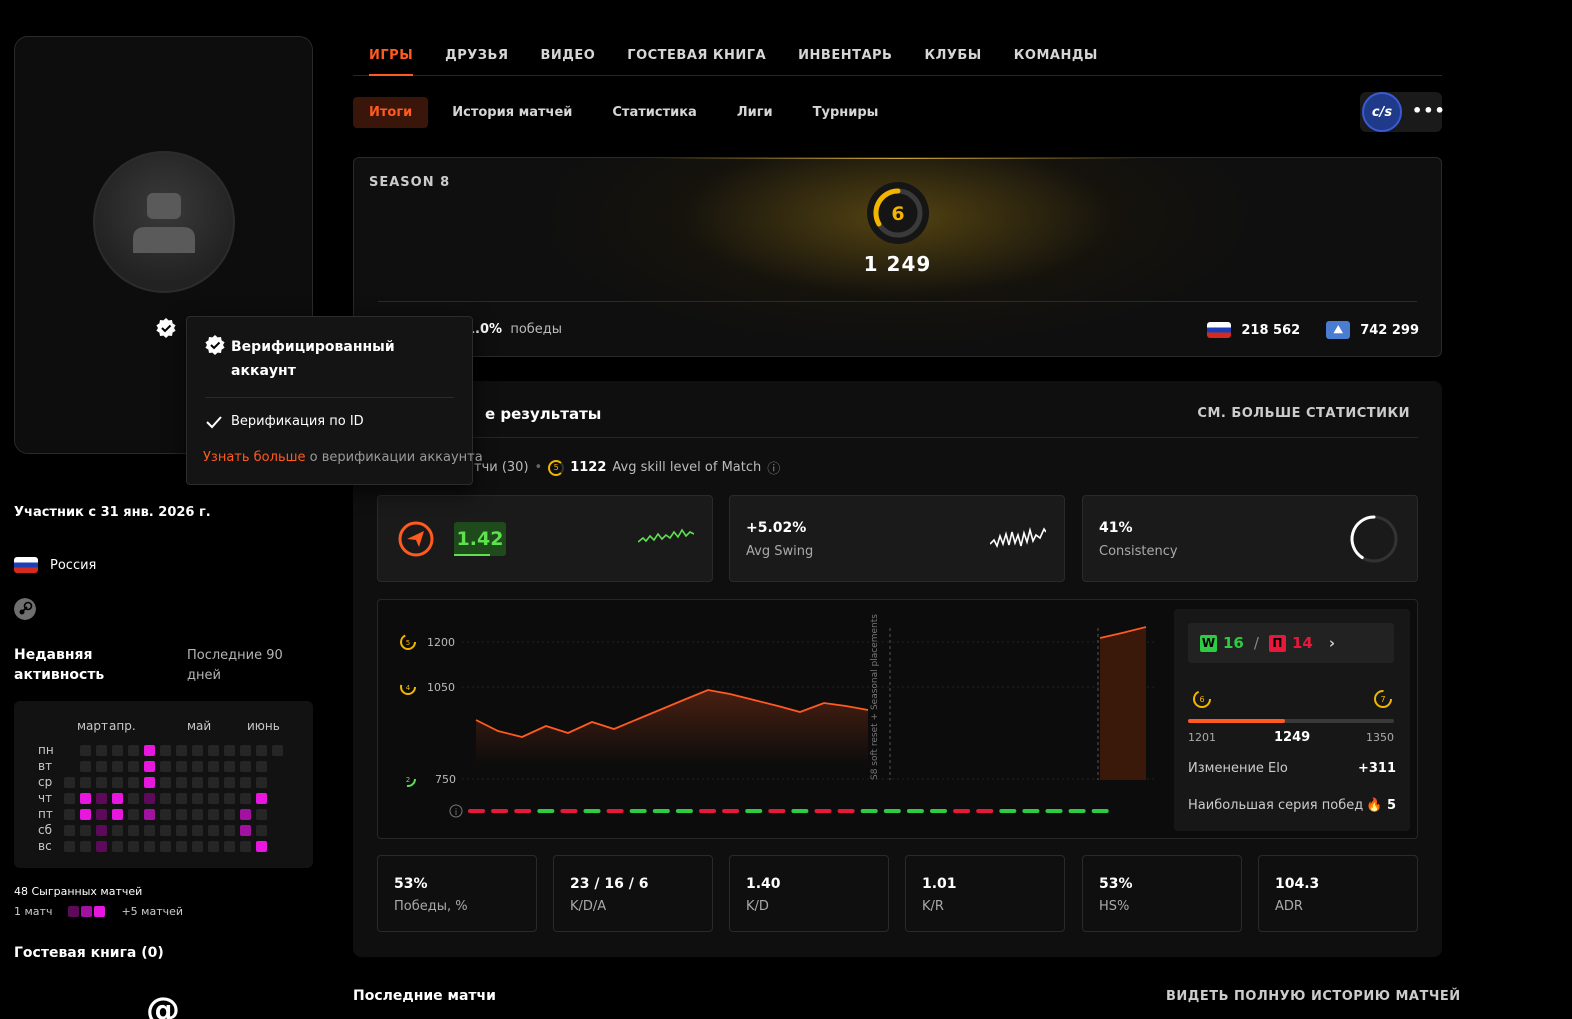 The image size is (1572, 1019). I want to click on game-selector: c/s •••, so click(1402, 112).